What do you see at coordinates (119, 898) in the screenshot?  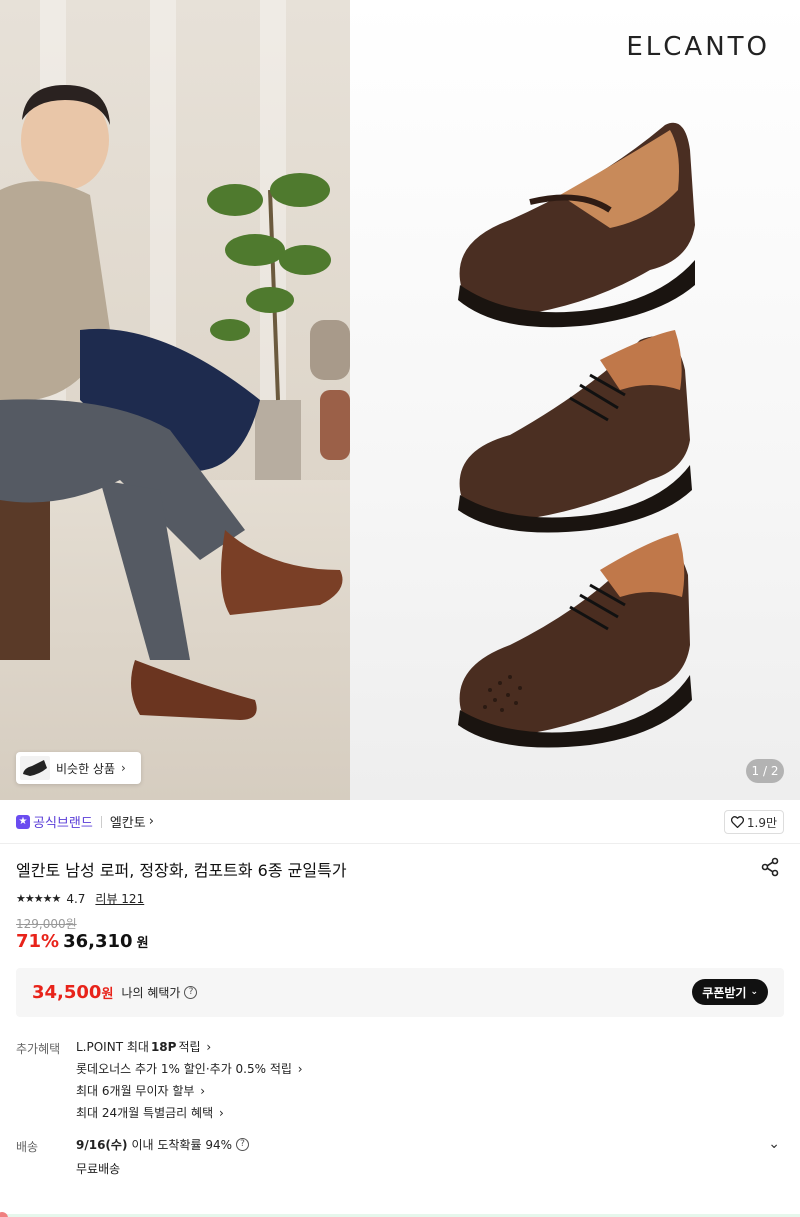 I see `review-link: 리뷰 121` at bounding box center [119, 898].